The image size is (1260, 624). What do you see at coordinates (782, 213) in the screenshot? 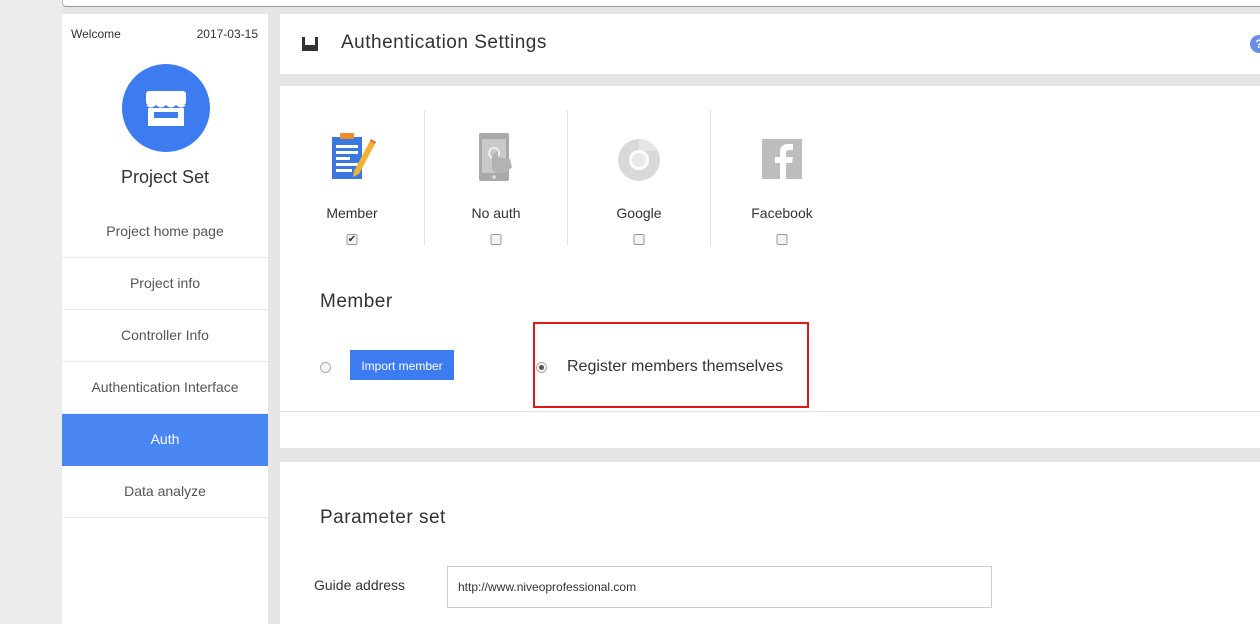
I see `auth-option-label: Facebook` at bounding box center [782, 213].